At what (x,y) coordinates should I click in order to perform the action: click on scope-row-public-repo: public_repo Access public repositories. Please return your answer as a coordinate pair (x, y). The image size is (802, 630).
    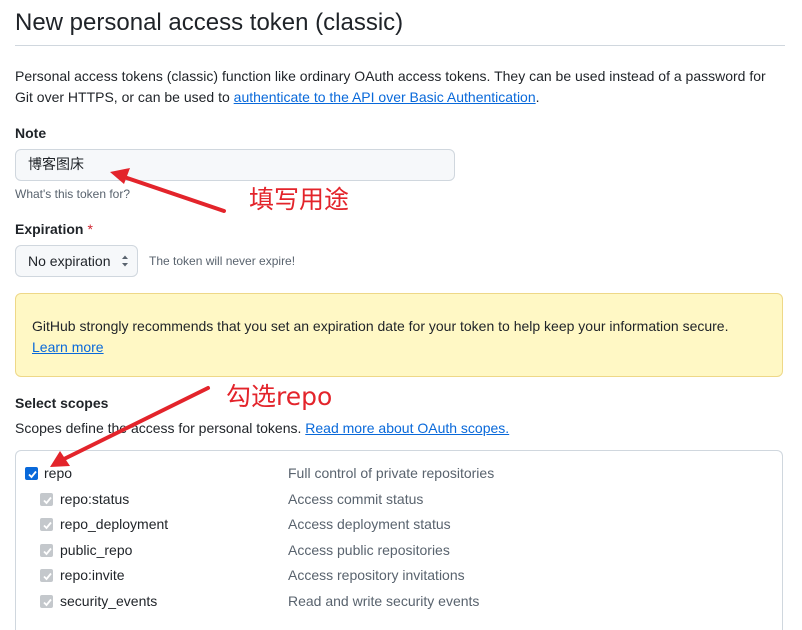
    Looking at the image, I should click on (400, 550).